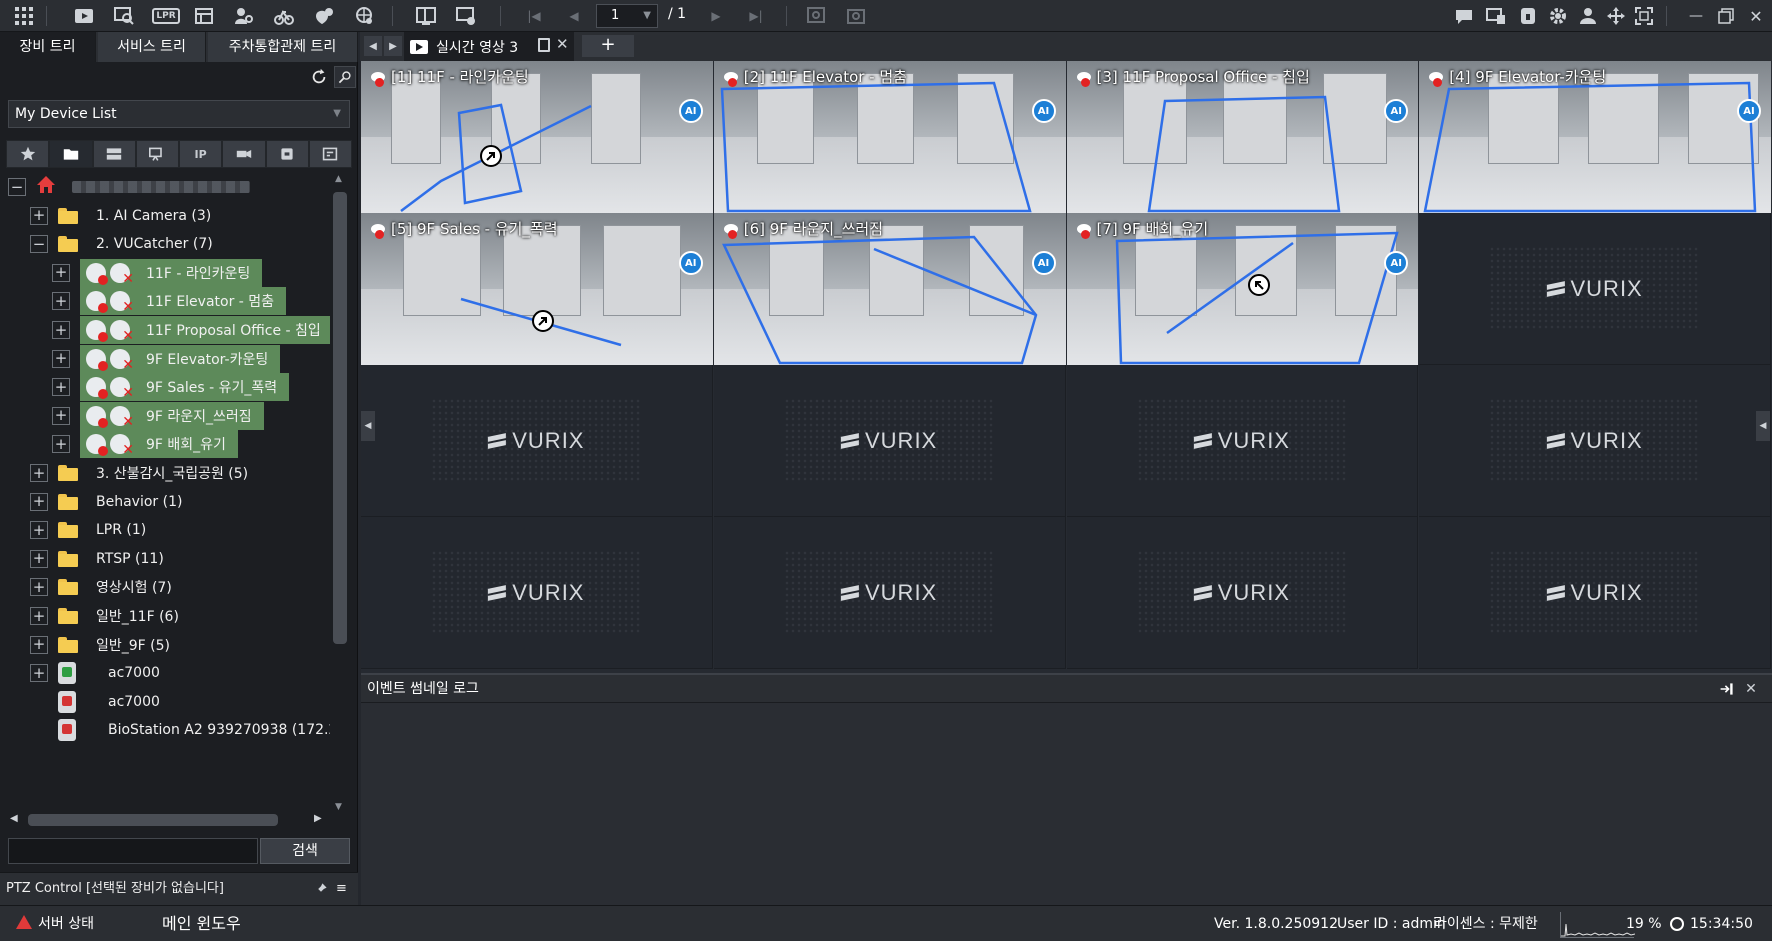 The image size is (1772, 941). What do you see at coordinates (1644, 16) in the screenshot?
I see `fullscreen-icon` at bounding box center [1644, 16].